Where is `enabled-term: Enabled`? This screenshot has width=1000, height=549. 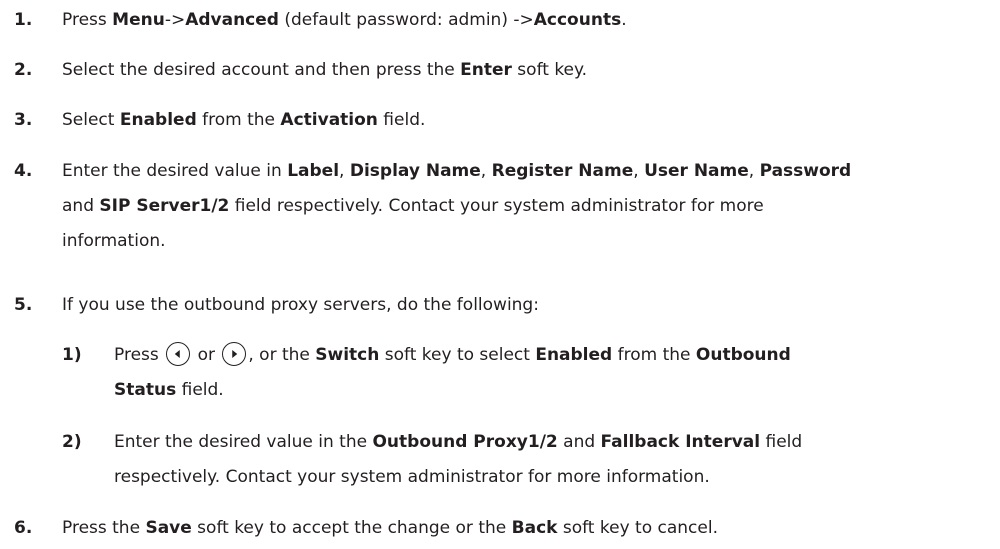
enabled-term: Enabled is located at coordinates (158, 120).